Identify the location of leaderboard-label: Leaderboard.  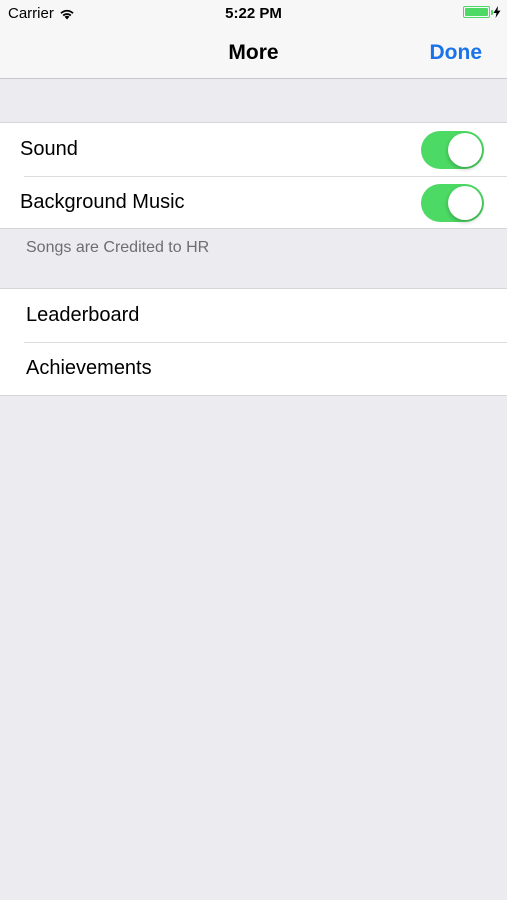
(83, 315).